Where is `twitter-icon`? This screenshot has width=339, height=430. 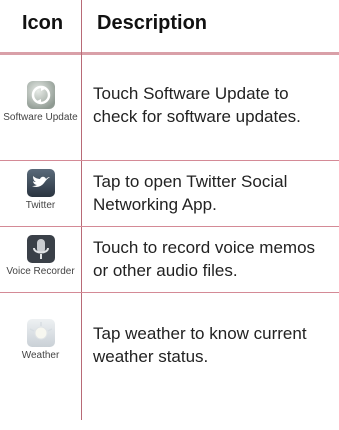 twitter-icon is located at coordinates (41, 183).